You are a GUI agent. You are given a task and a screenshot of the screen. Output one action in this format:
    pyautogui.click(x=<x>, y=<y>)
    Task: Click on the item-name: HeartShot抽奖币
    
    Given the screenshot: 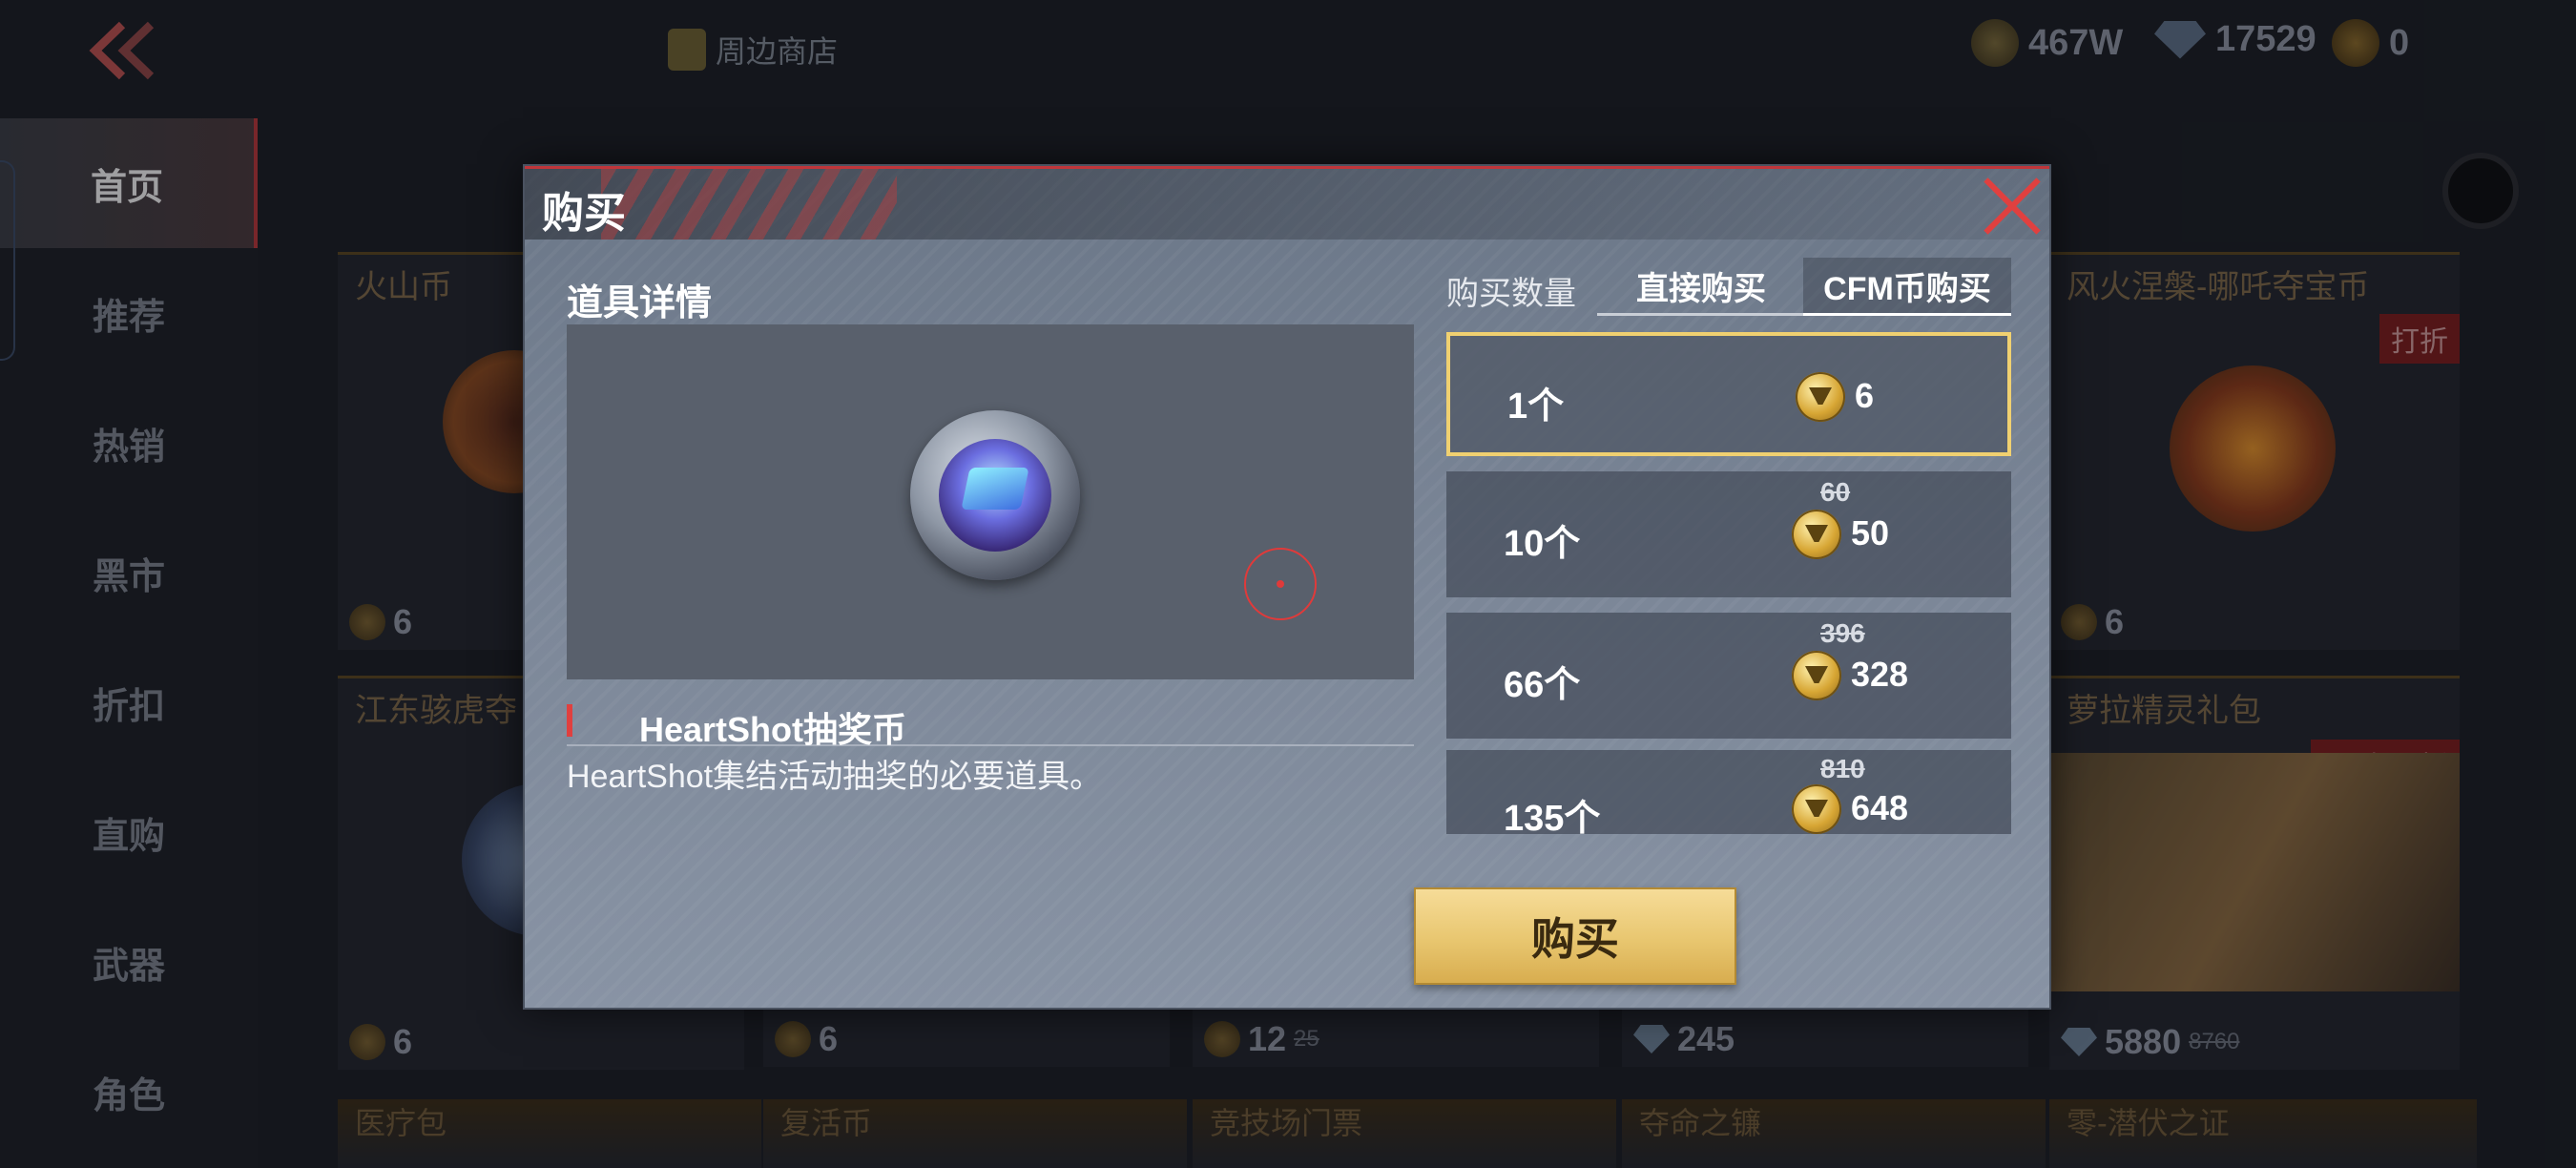 What is the action you would take?
    pyautogui.click(x=773, y=729)
    